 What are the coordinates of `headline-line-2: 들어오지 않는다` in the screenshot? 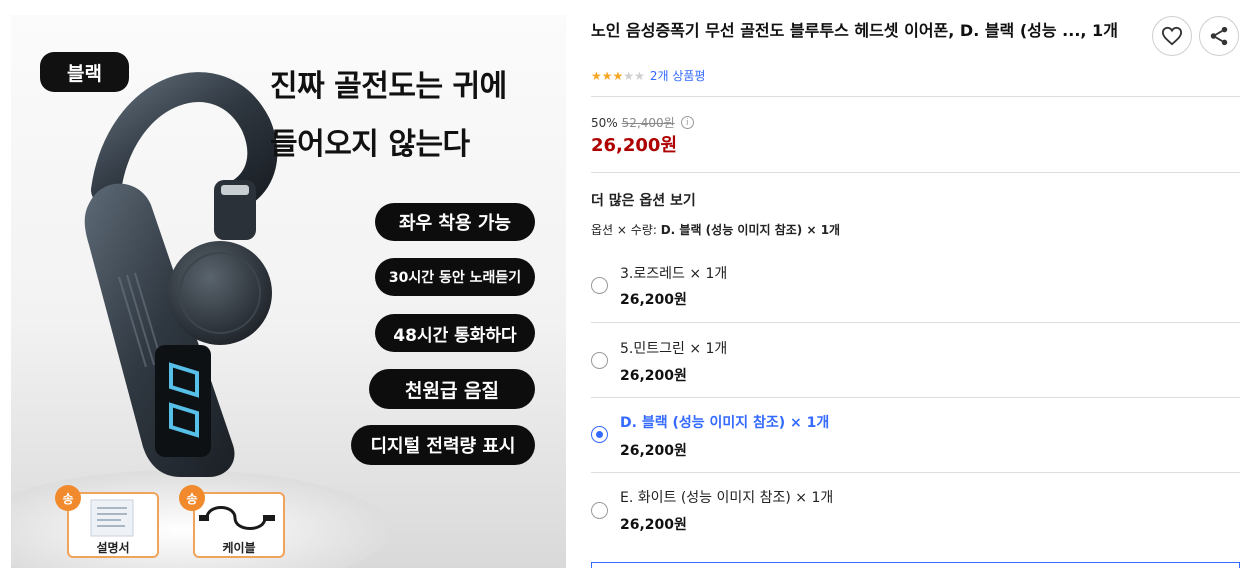 It's located at (370, 144).